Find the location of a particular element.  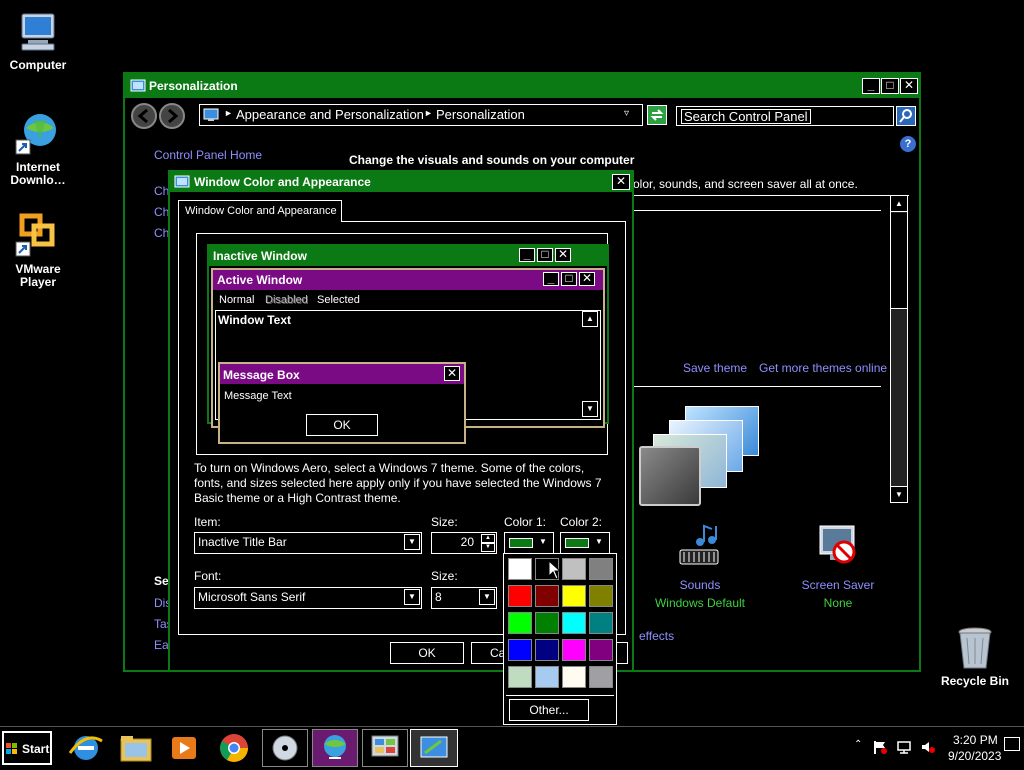

maximize-button: □ is located at coordinates (890, 86).